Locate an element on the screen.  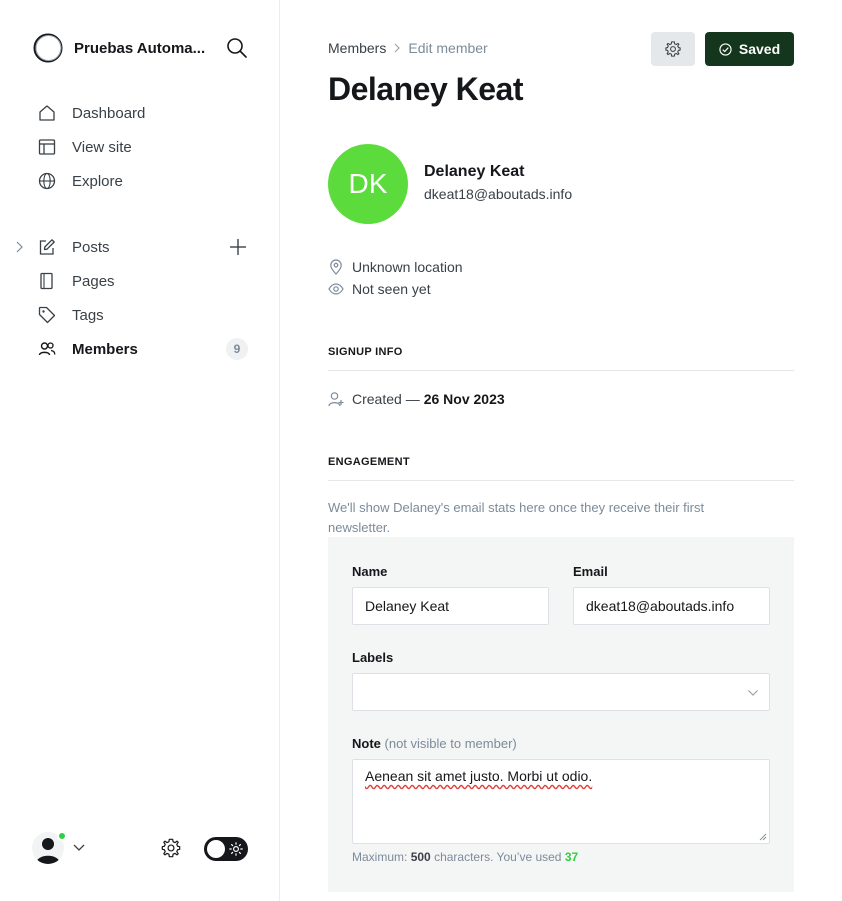
note-char-count: Maximum: 500 characters. You’ve used 37 is located at coordinates (465, 857).